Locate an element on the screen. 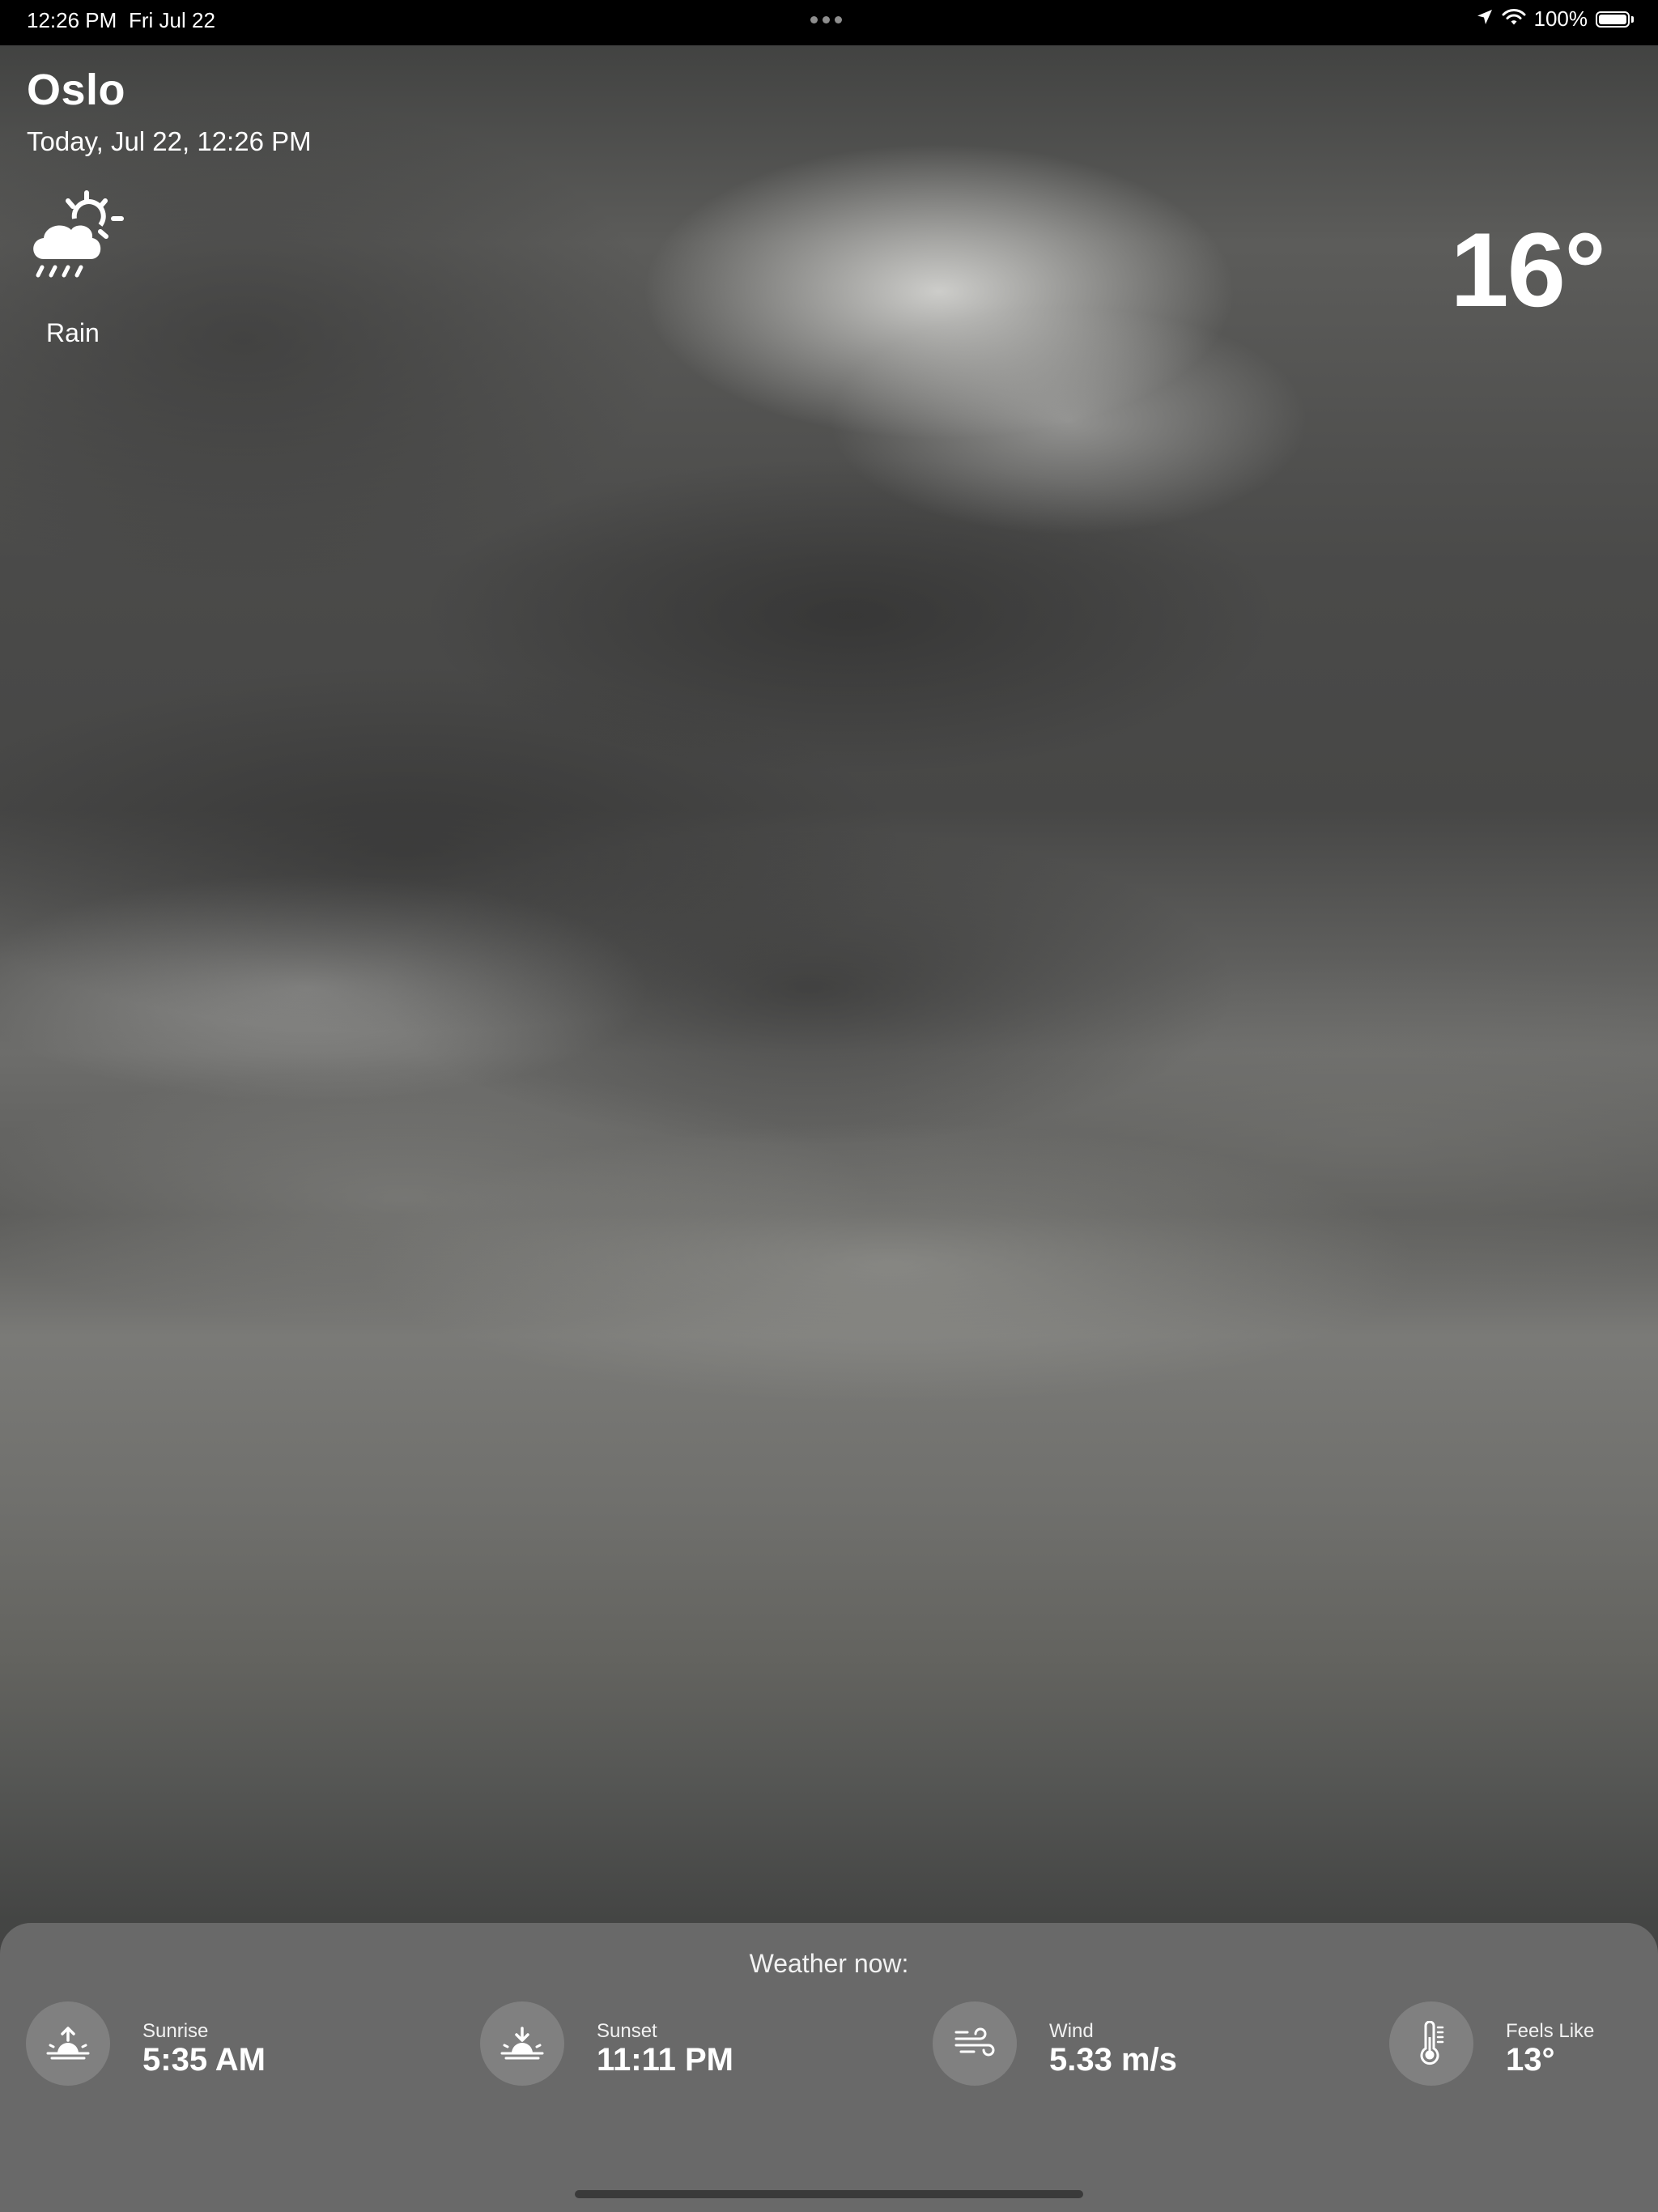 This screenshot has width=1658, height=2212. condition-label: Rain is located at coordinates (73, 333).